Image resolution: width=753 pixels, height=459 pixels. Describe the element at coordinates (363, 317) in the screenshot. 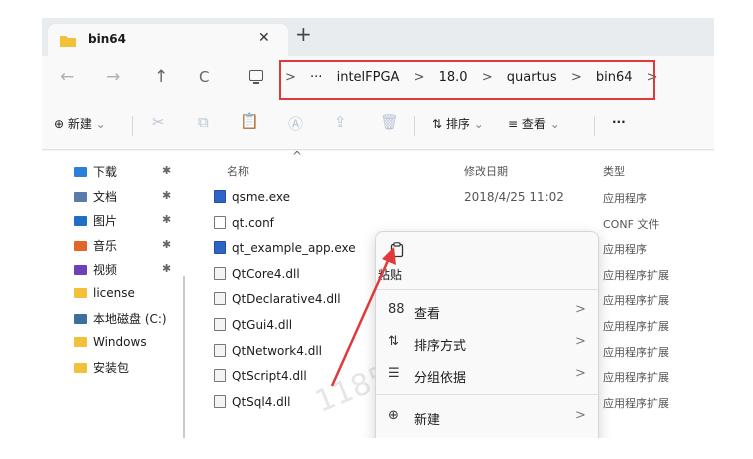

I see `annotation-arrow` at that location.